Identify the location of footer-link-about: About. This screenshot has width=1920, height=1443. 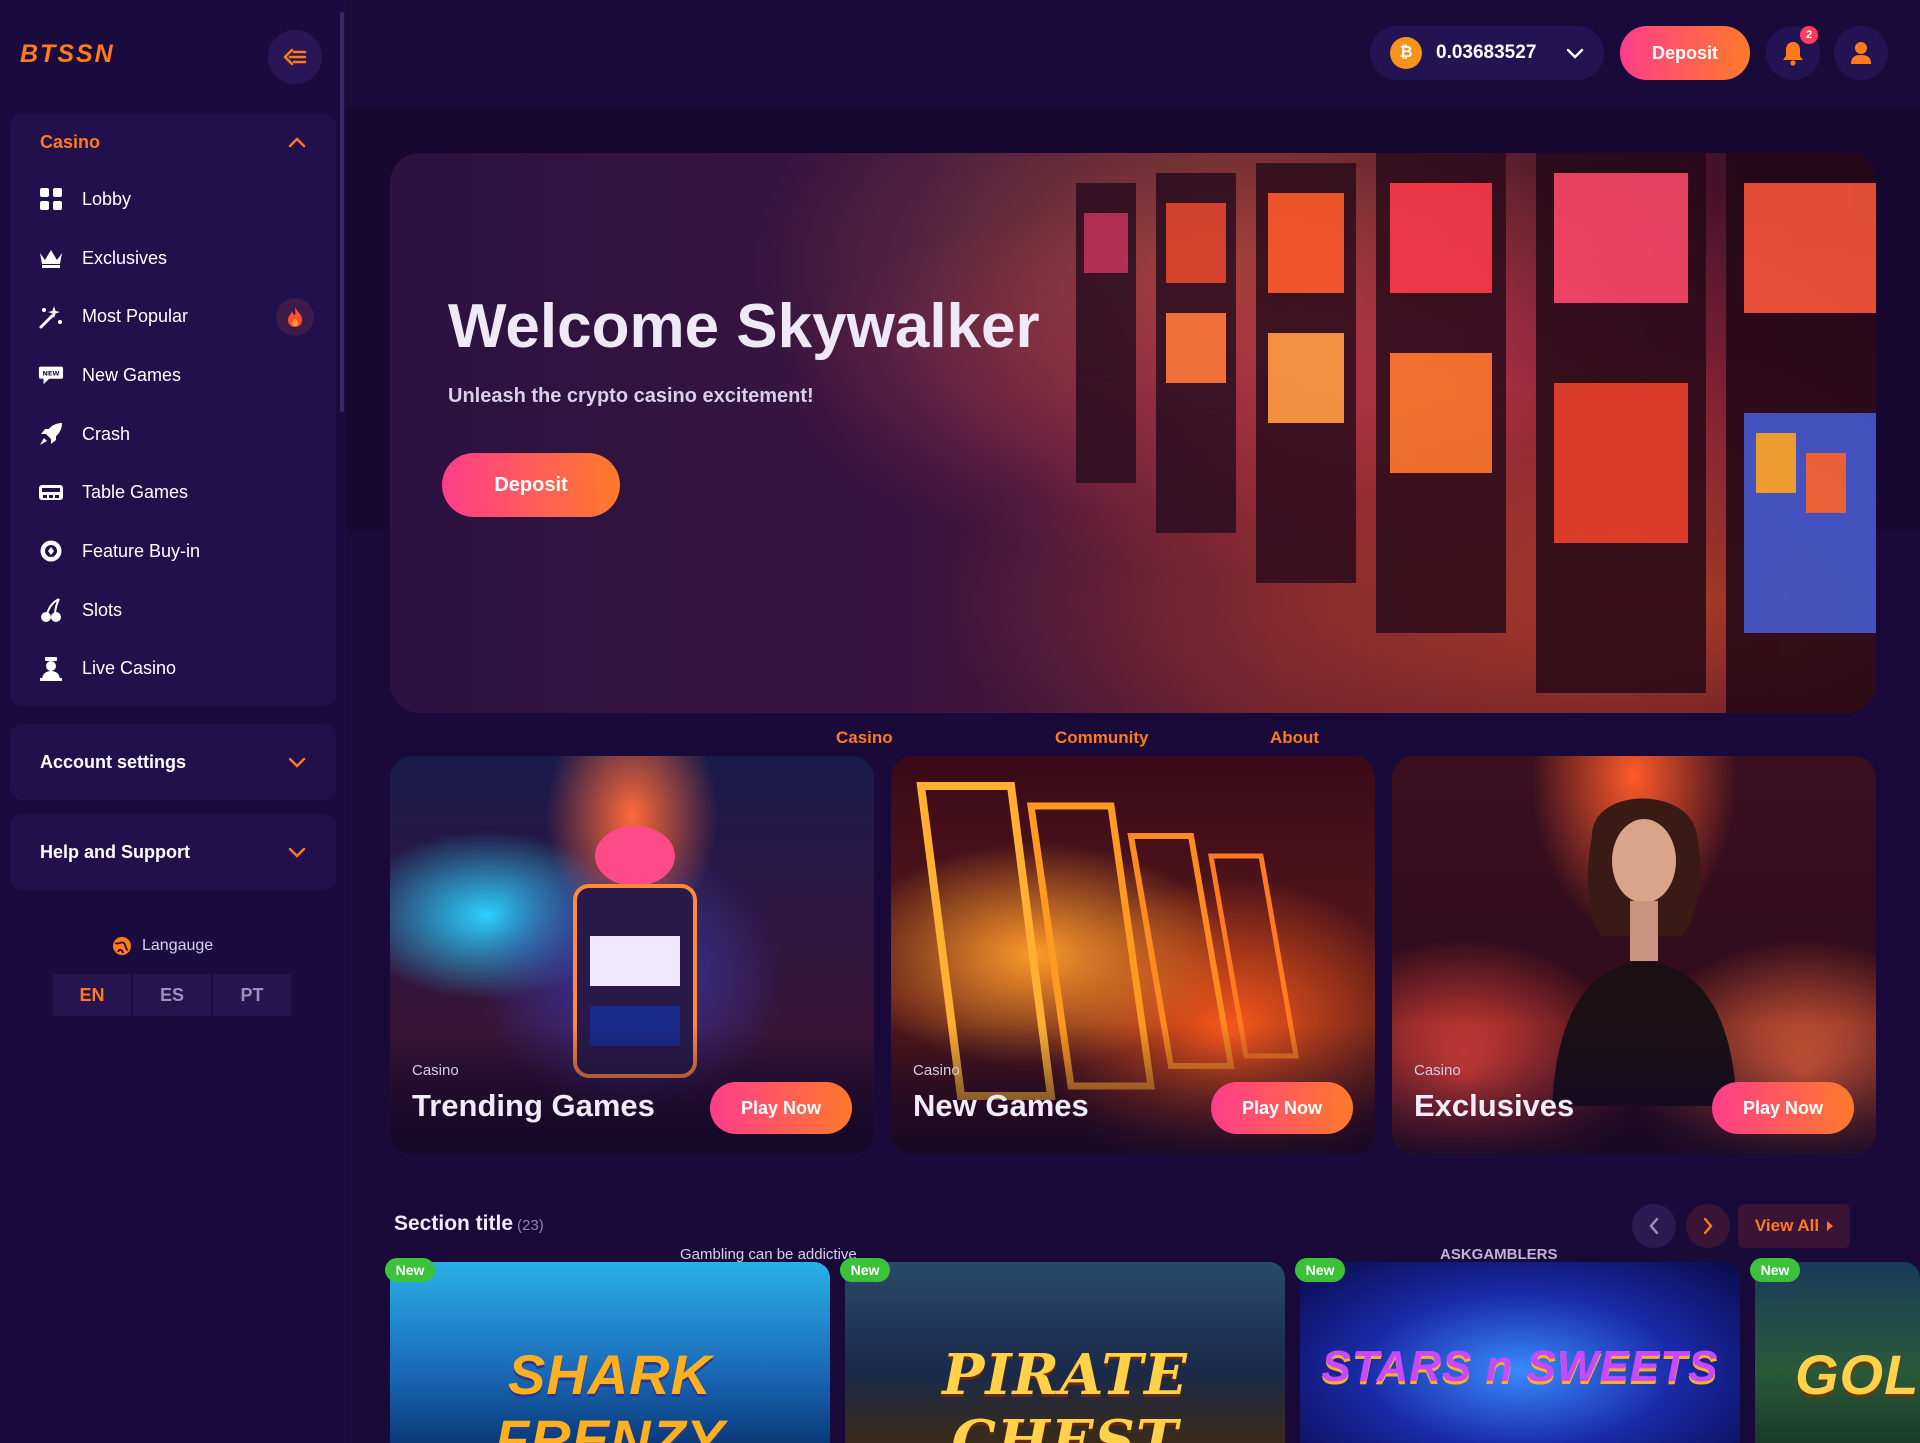
(1294, 738).